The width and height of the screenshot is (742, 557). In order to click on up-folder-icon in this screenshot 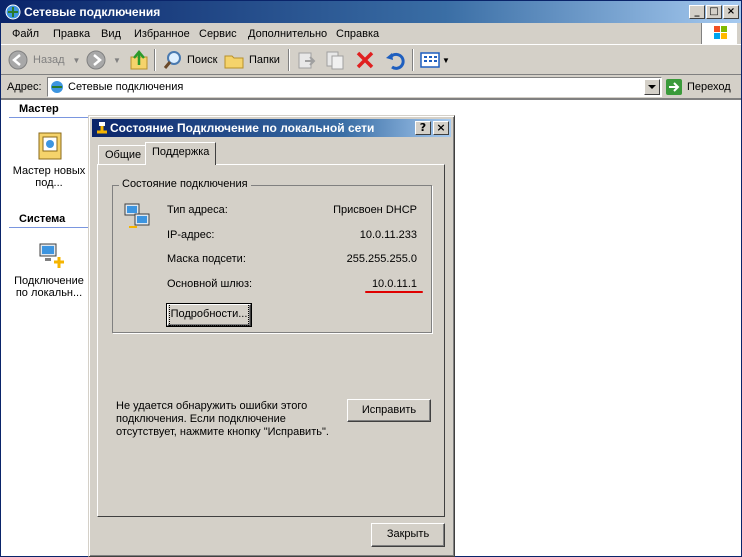, I will do `click(139, 60)`.